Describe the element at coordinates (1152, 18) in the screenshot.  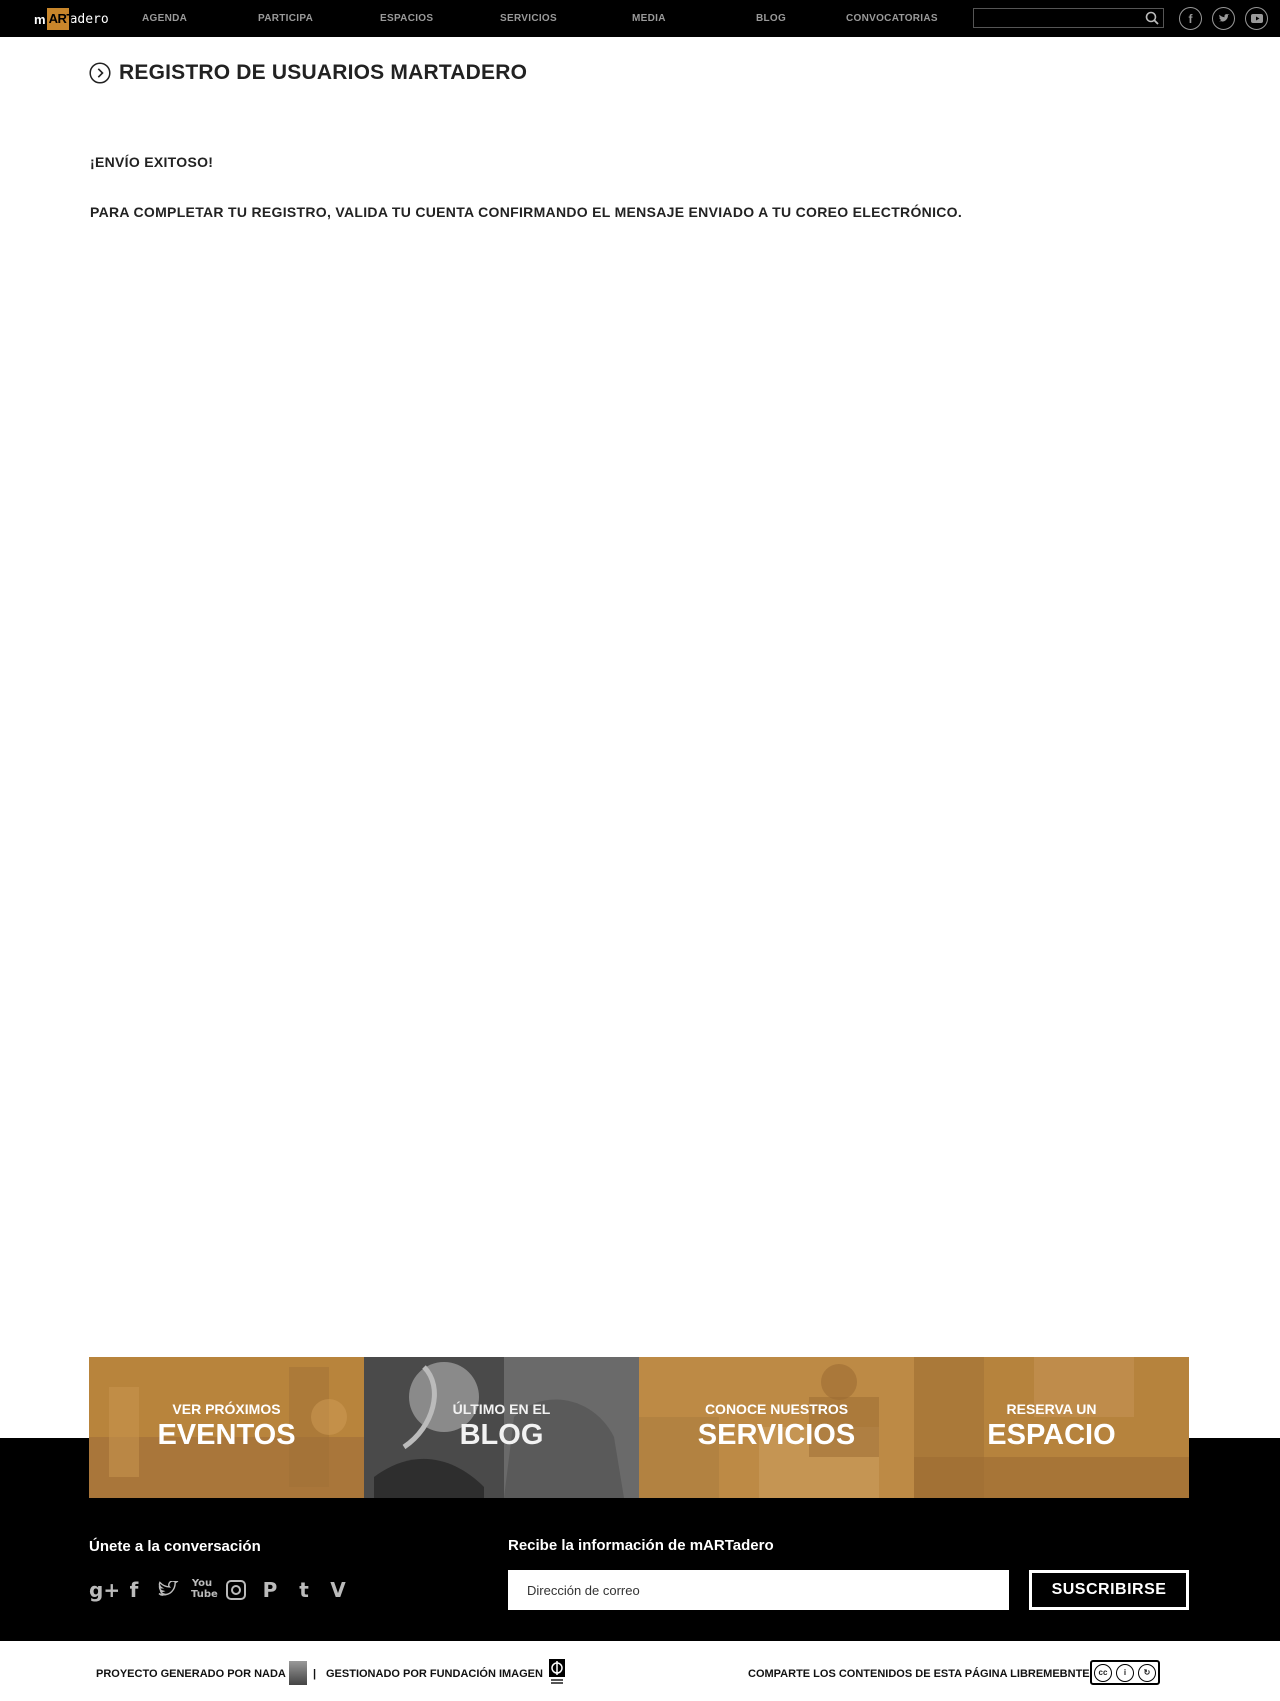
I see `search-icon` at that location.